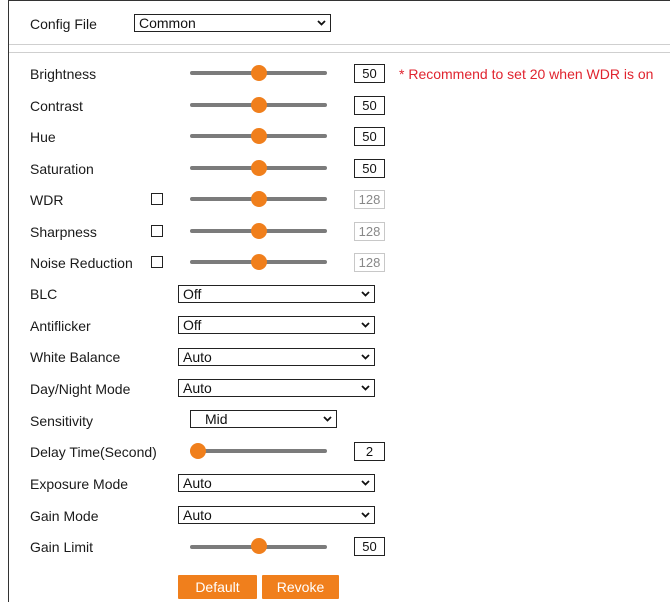 The height and width of the screenshot is (602, 670). Describe the element at coordinates (81, 263) in the screenshot. I see `noise-reduction-label: Noise Reduction` at that location.